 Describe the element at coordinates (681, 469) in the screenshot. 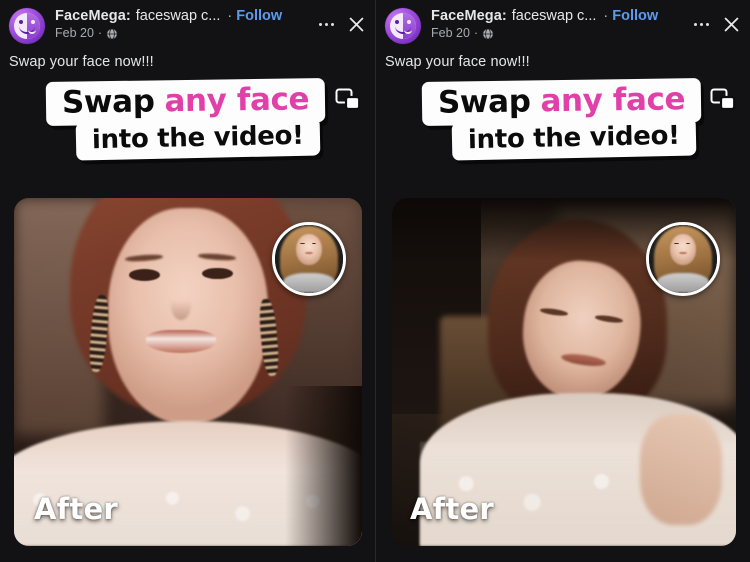

I see `subject-arm` at that location.